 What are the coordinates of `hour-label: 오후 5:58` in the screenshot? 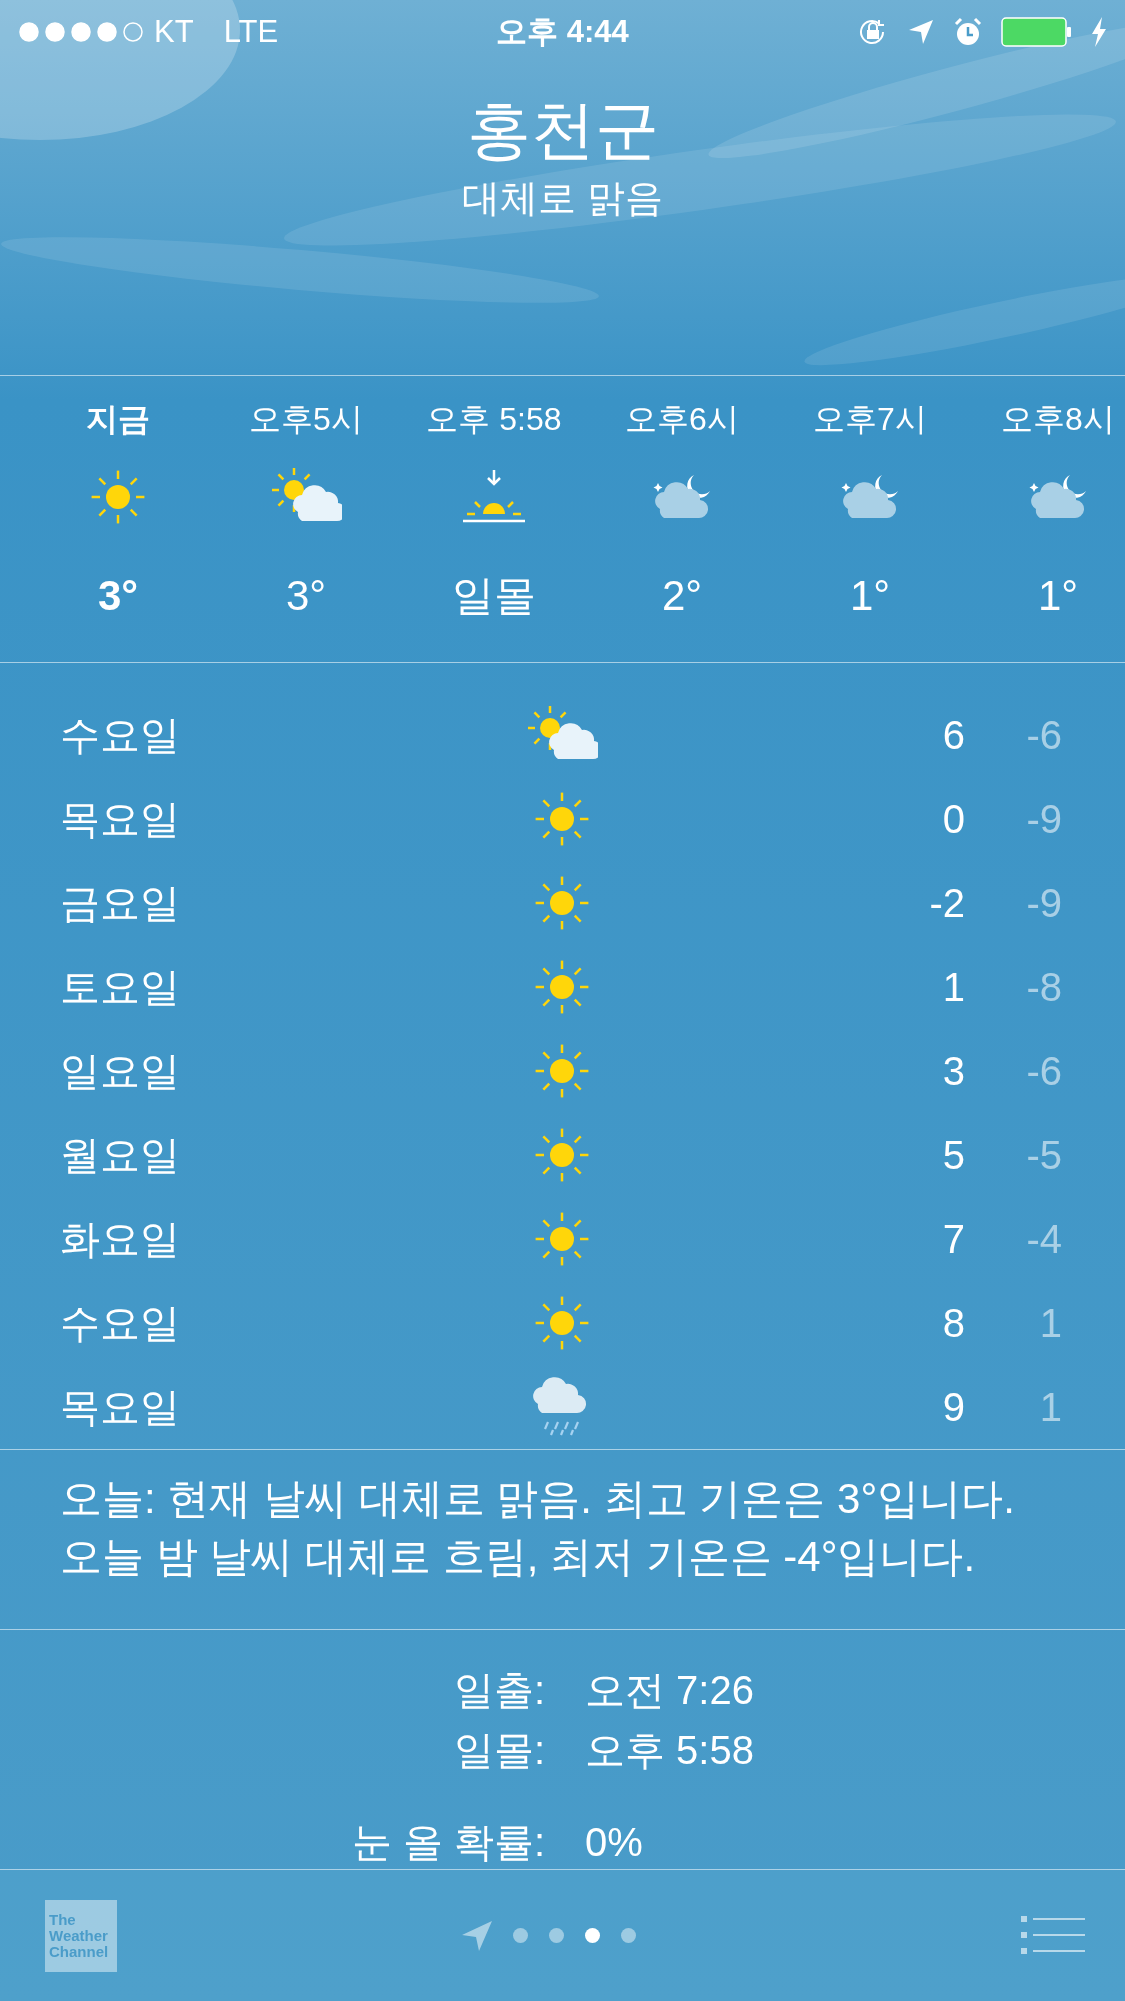 It's located at (494, 419).